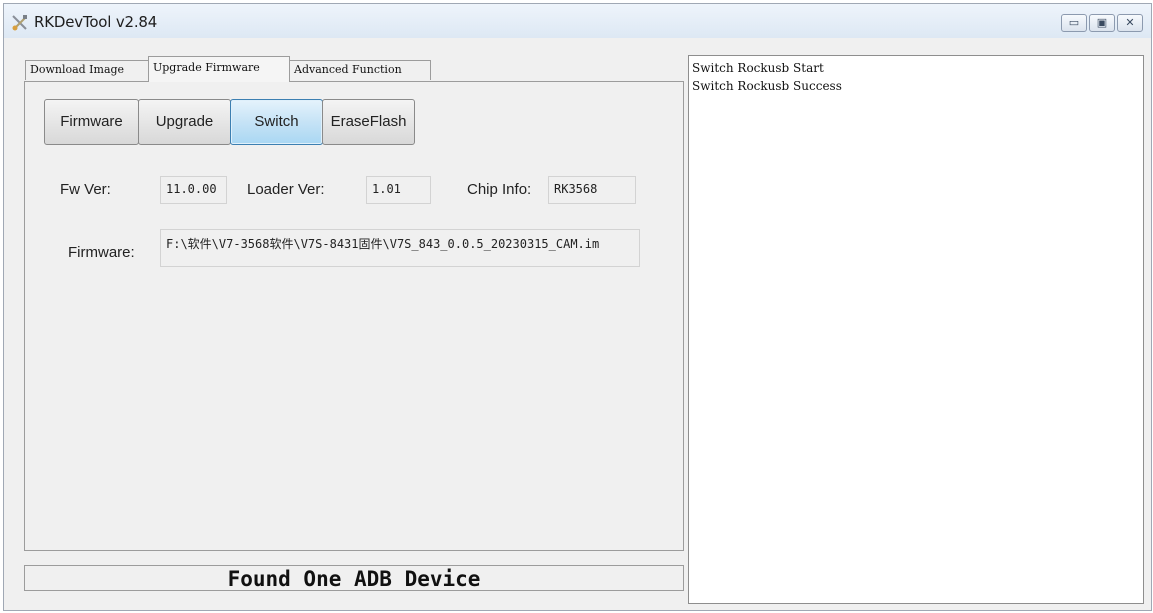 Image resolution: width=1153 pixels, height=613 pixels. What do you see at coordinates (96, 22) in the screenshot?
I see `window-title: RKDevTool v2.84` at bounding box center [96, 22].